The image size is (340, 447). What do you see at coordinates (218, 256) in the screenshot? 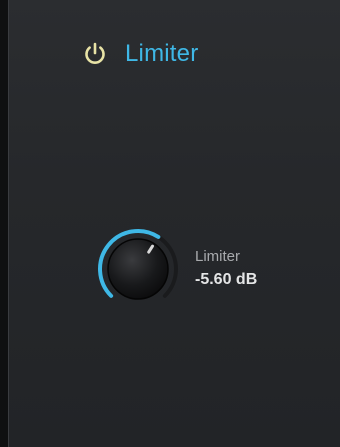
I see `param-label: Limiter` at bounding box center [218, 256].